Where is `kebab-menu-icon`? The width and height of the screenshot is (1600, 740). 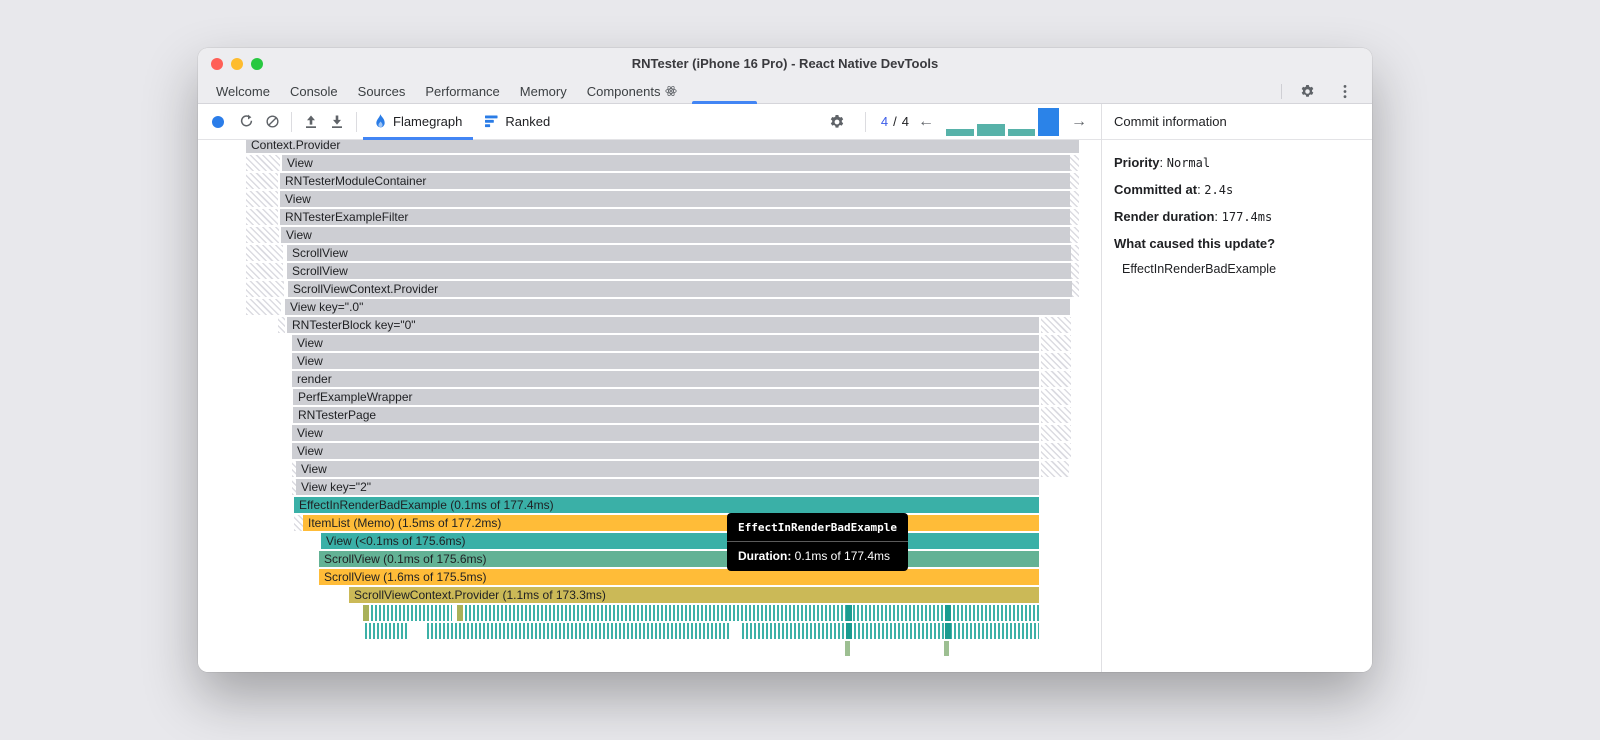
kebab-menu-icon is located at coordinates (1345, 91).